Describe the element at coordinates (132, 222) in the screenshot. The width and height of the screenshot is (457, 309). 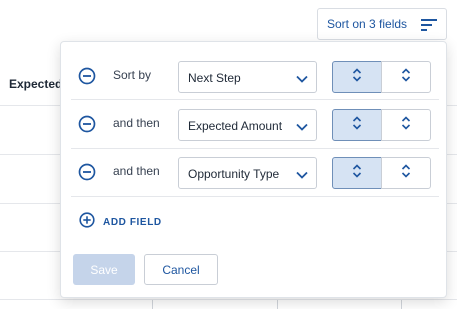
I see `add-field-label: ADD FIELD` at that location.